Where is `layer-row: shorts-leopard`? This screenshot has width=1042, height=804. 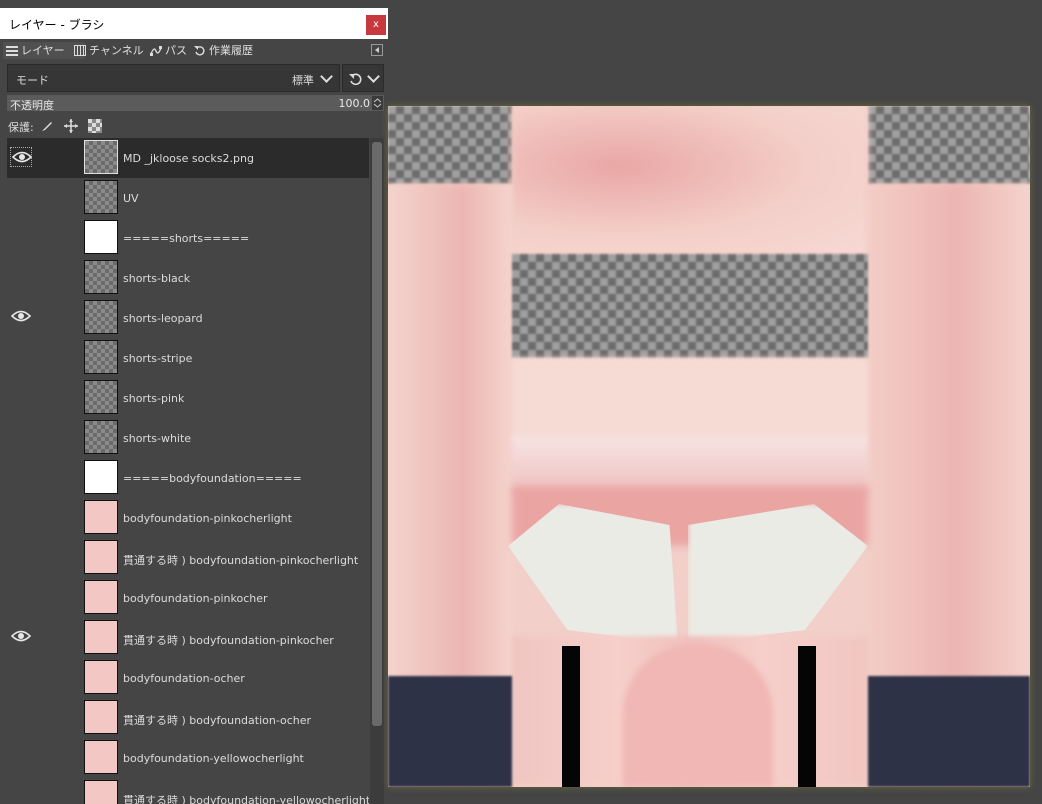
layer-row: shorts-leopard is located at coordinates (188, 318).